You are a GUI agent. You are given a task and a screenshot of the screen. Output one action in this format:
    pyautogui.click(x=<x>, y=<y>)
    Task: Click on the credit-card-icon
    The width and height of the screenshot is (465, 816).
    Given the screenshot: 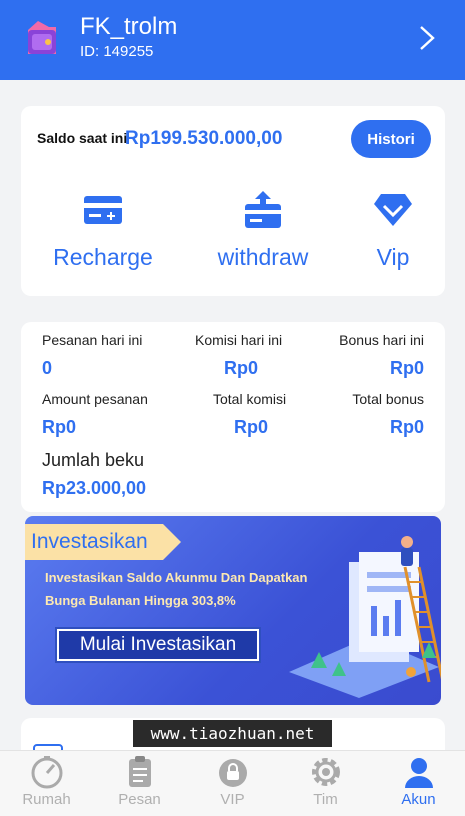 What is the action you would take?
    pyautogui.click(x=103, y=210)
    